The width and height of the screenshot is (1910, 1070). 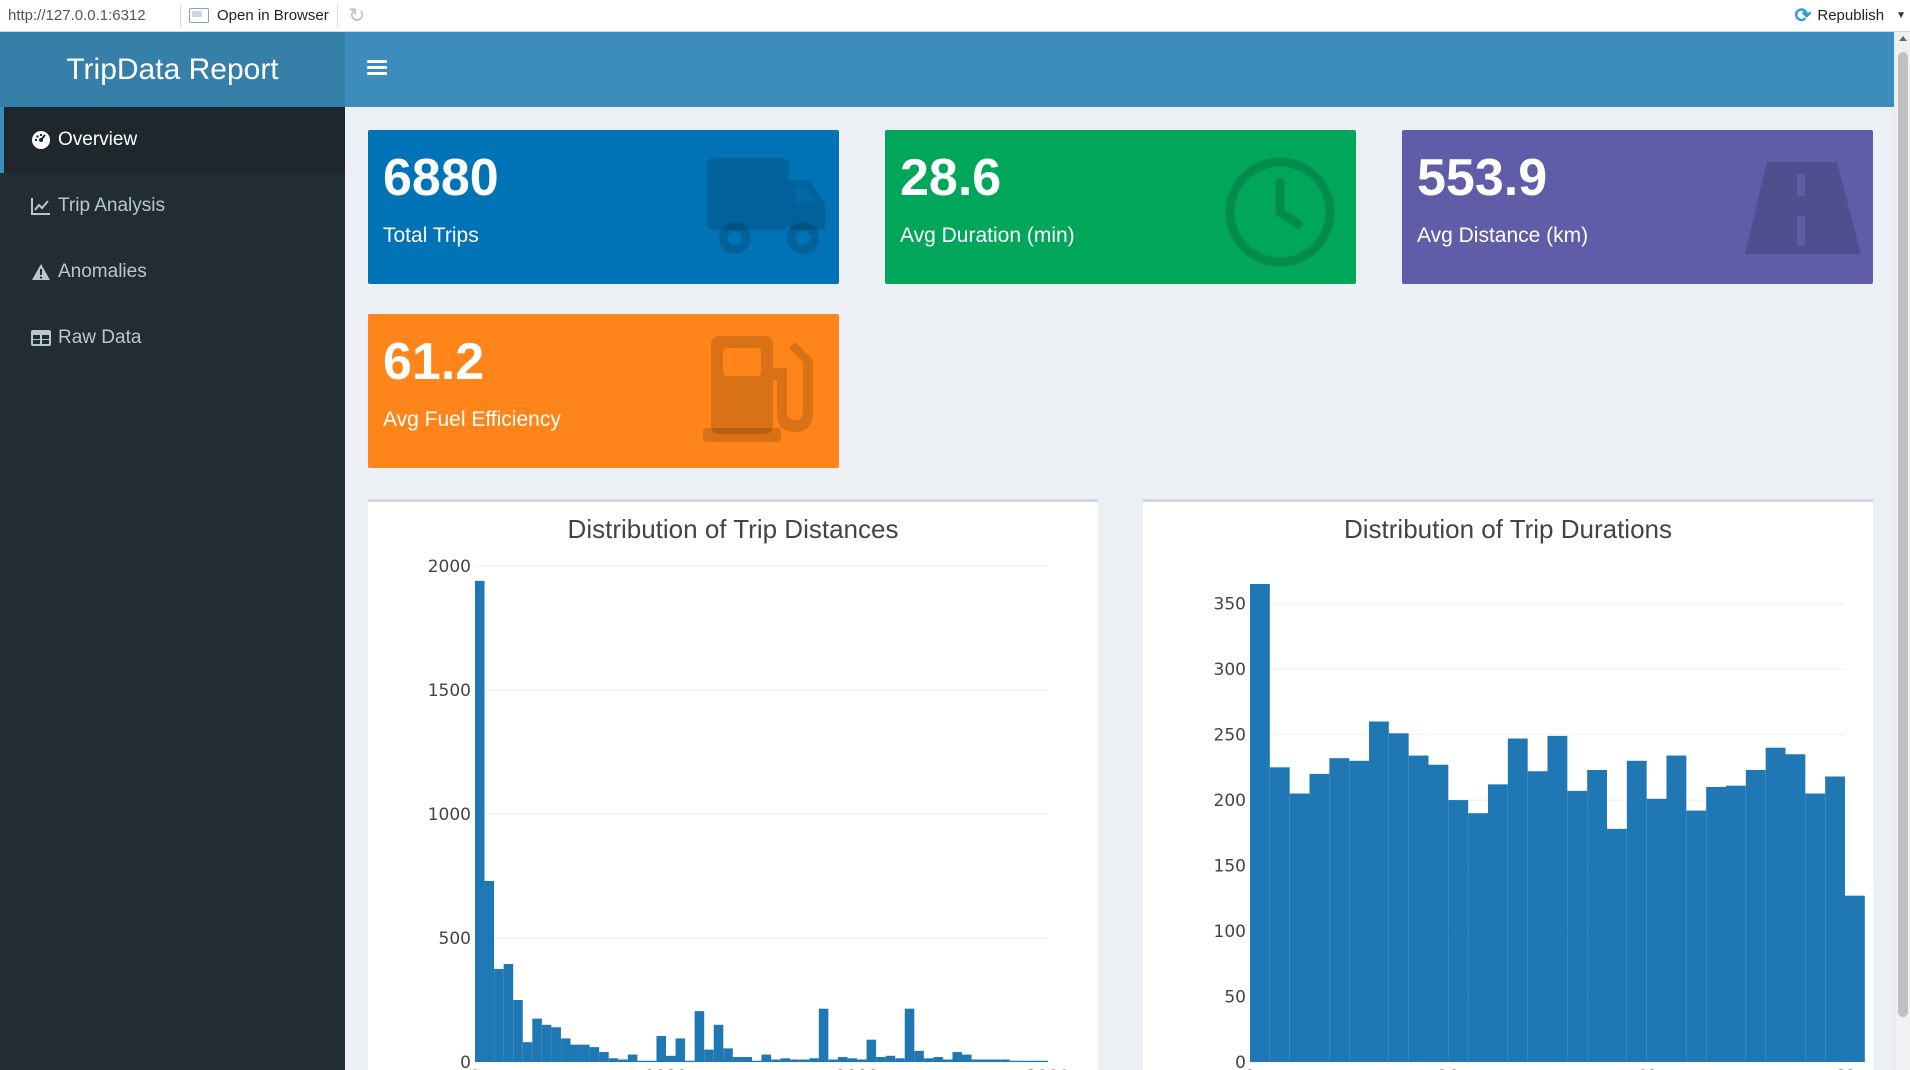 I want to click on refresh-icon: ↻, so click(x=357, y=16).